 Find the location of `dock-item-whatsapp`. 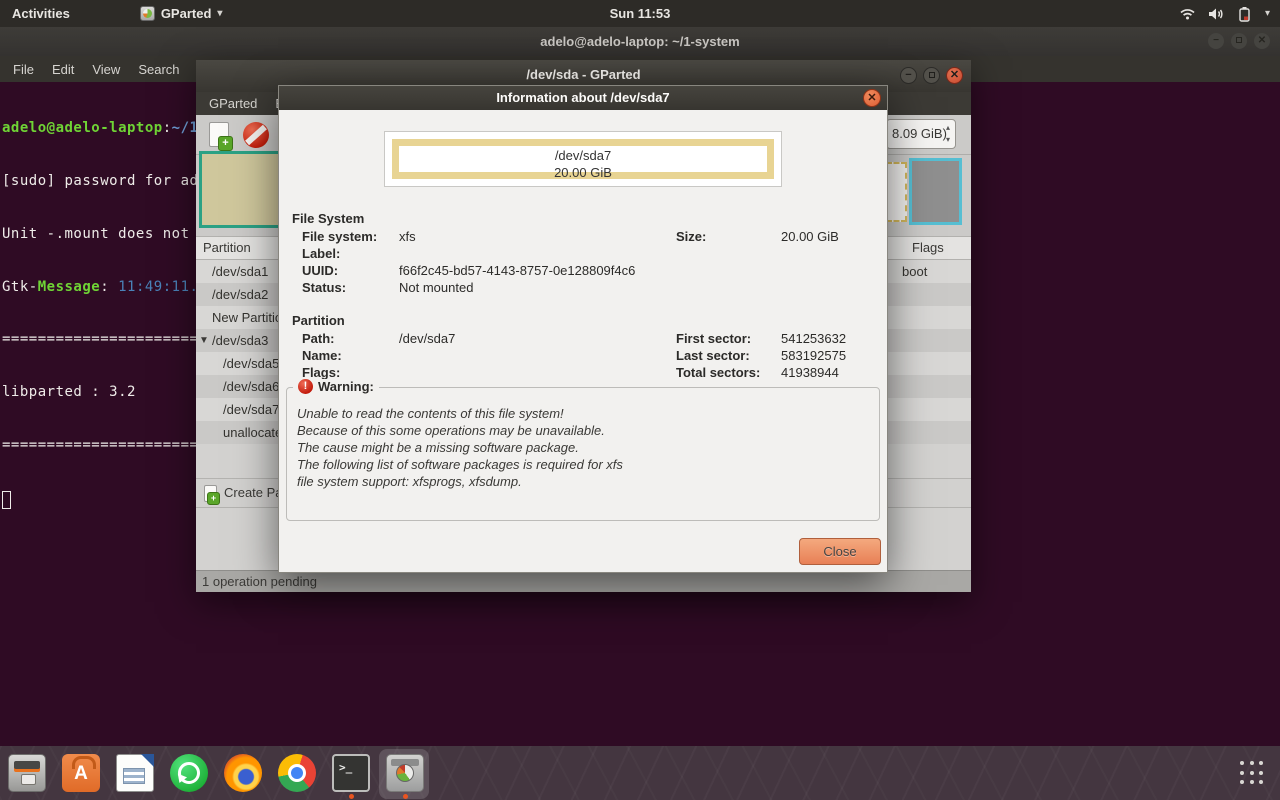

dock-item-whatsapp is located at coordinates (189, 773).